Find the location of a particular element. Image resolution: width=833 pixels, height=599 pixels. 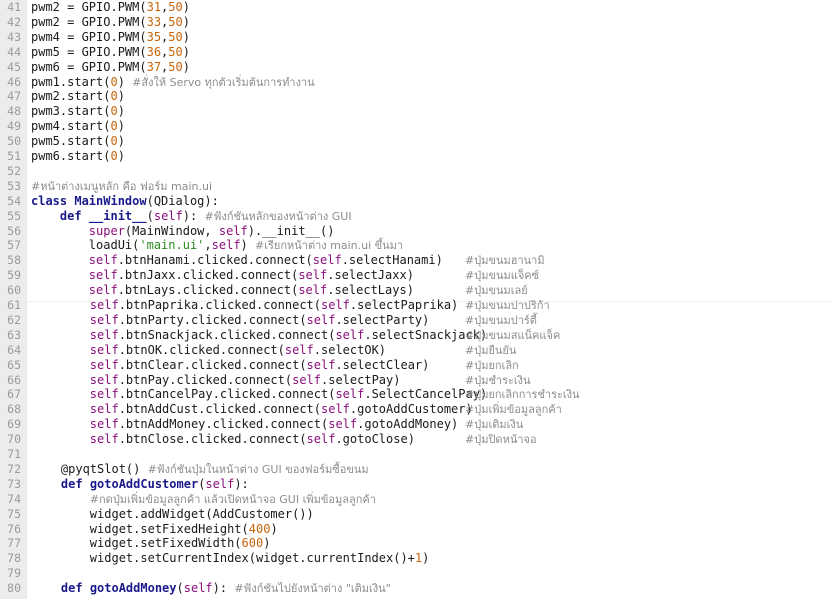

line-number: 49 is located at coordinates (14, 126).